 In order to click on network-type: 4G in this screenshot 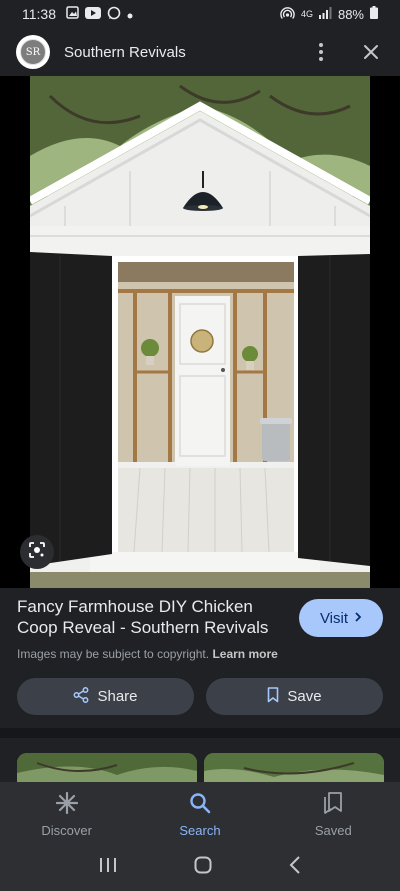, I will do `click(306, 14)`.